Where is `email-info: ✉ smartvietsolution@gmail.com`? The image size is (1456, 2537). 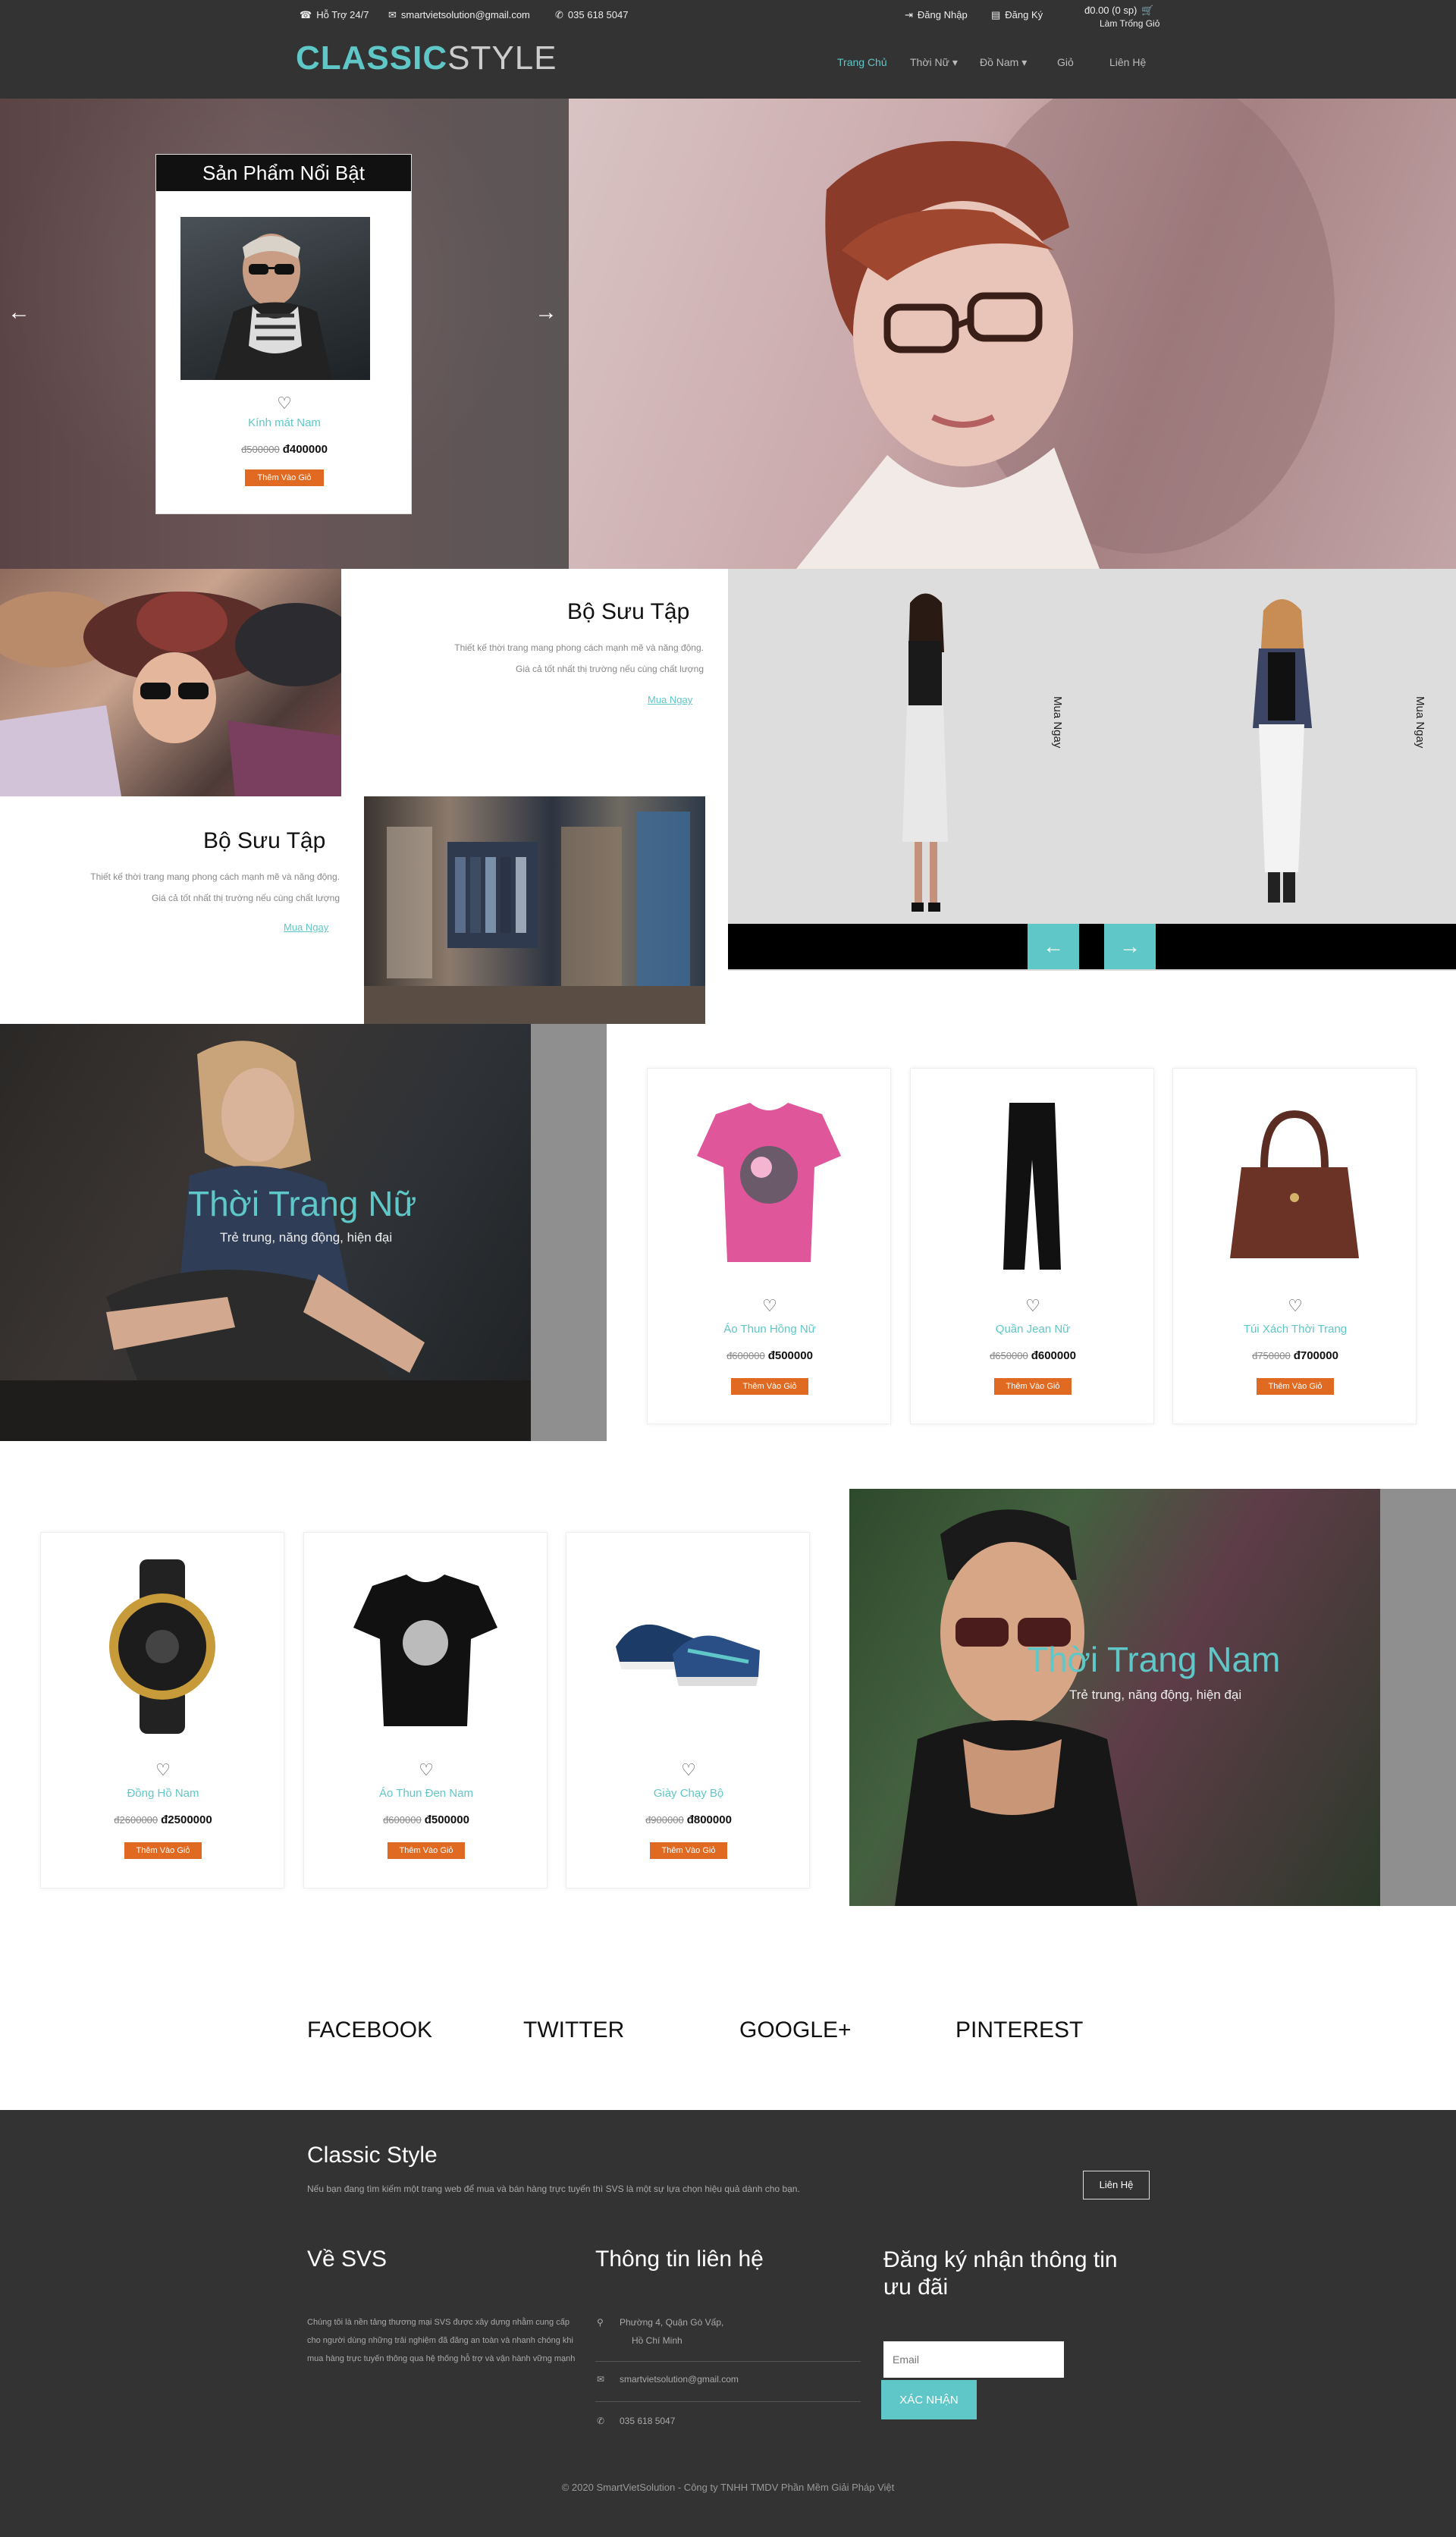
email-info: ✉ smartvietsolution@gmail.com is located at coordinates (459, 14).